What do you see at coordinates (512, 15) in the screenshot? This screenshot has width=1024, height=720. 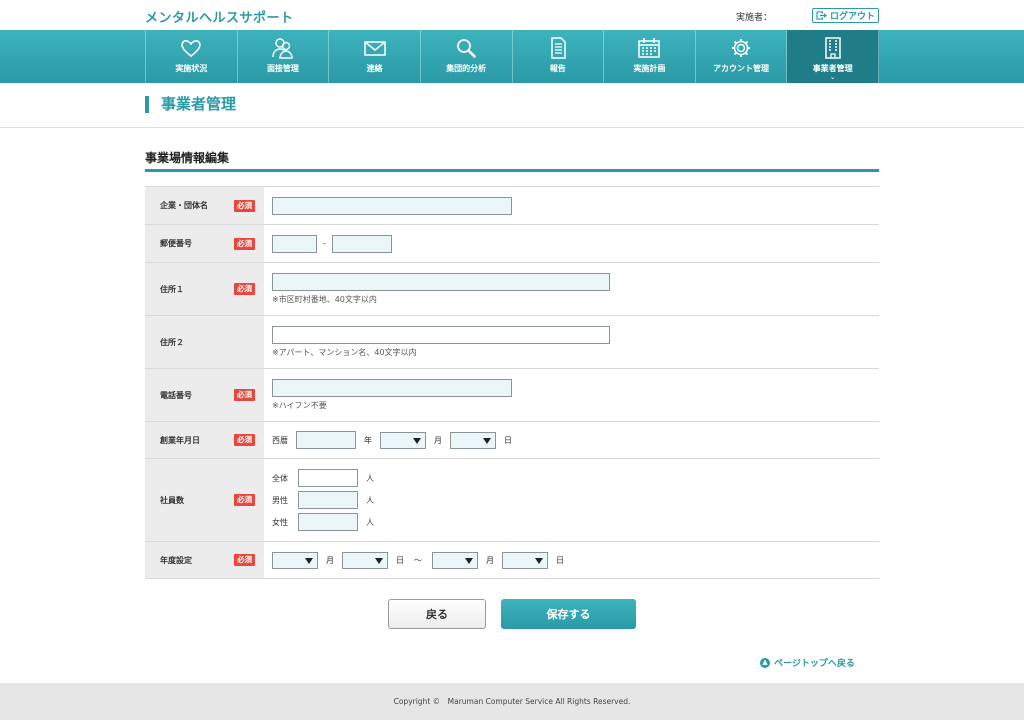 I see `top-header: メンタルヘルスサポート 実施者： ログアウト` at bounding box center [512, 15].